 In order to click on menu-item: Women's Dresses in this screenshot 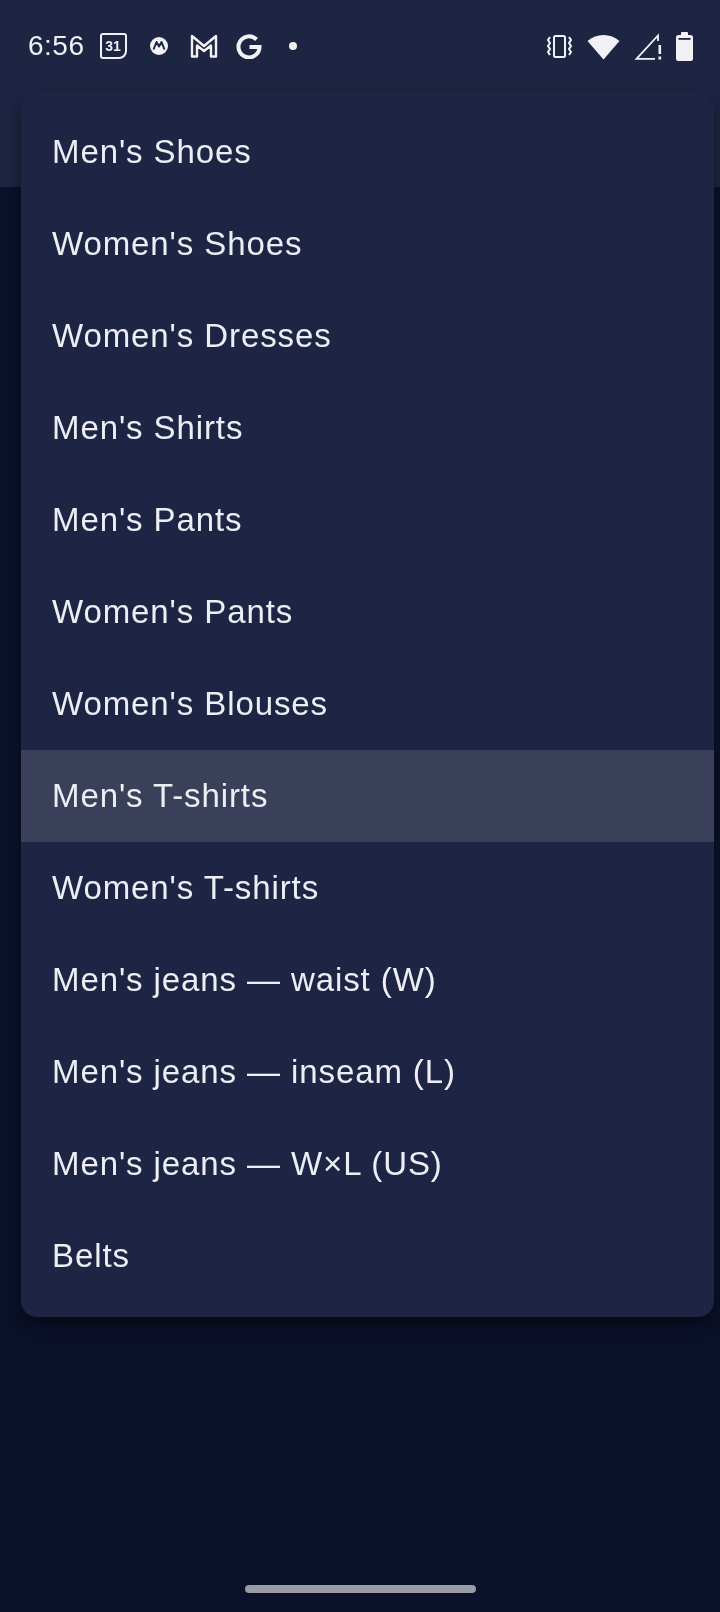, I will do `click(367, 336)`.